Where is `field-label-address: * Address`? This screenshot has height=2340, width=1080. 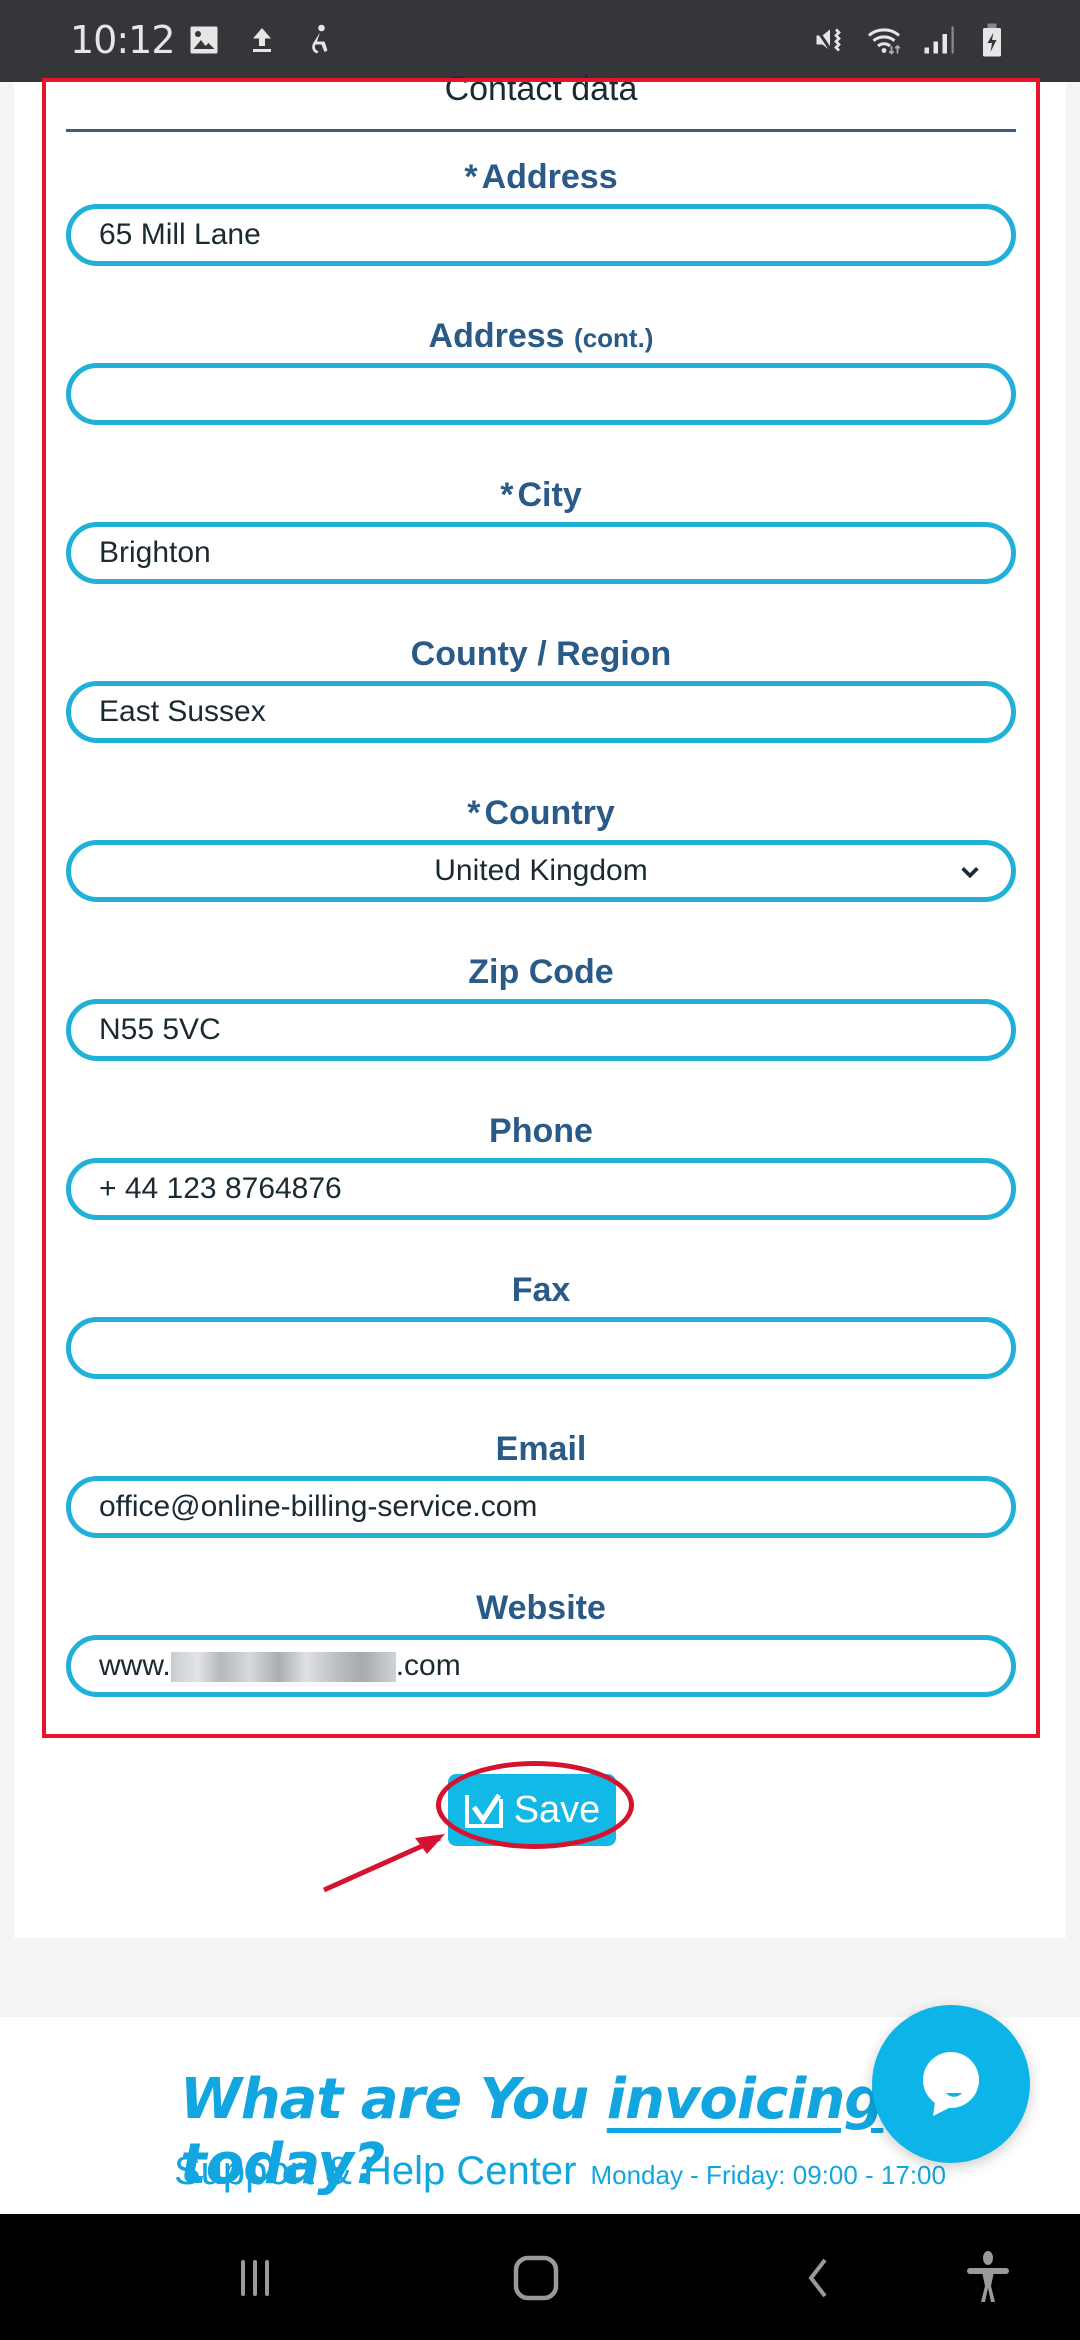 field-label-address: * Address is located at coordinates (541, 177).